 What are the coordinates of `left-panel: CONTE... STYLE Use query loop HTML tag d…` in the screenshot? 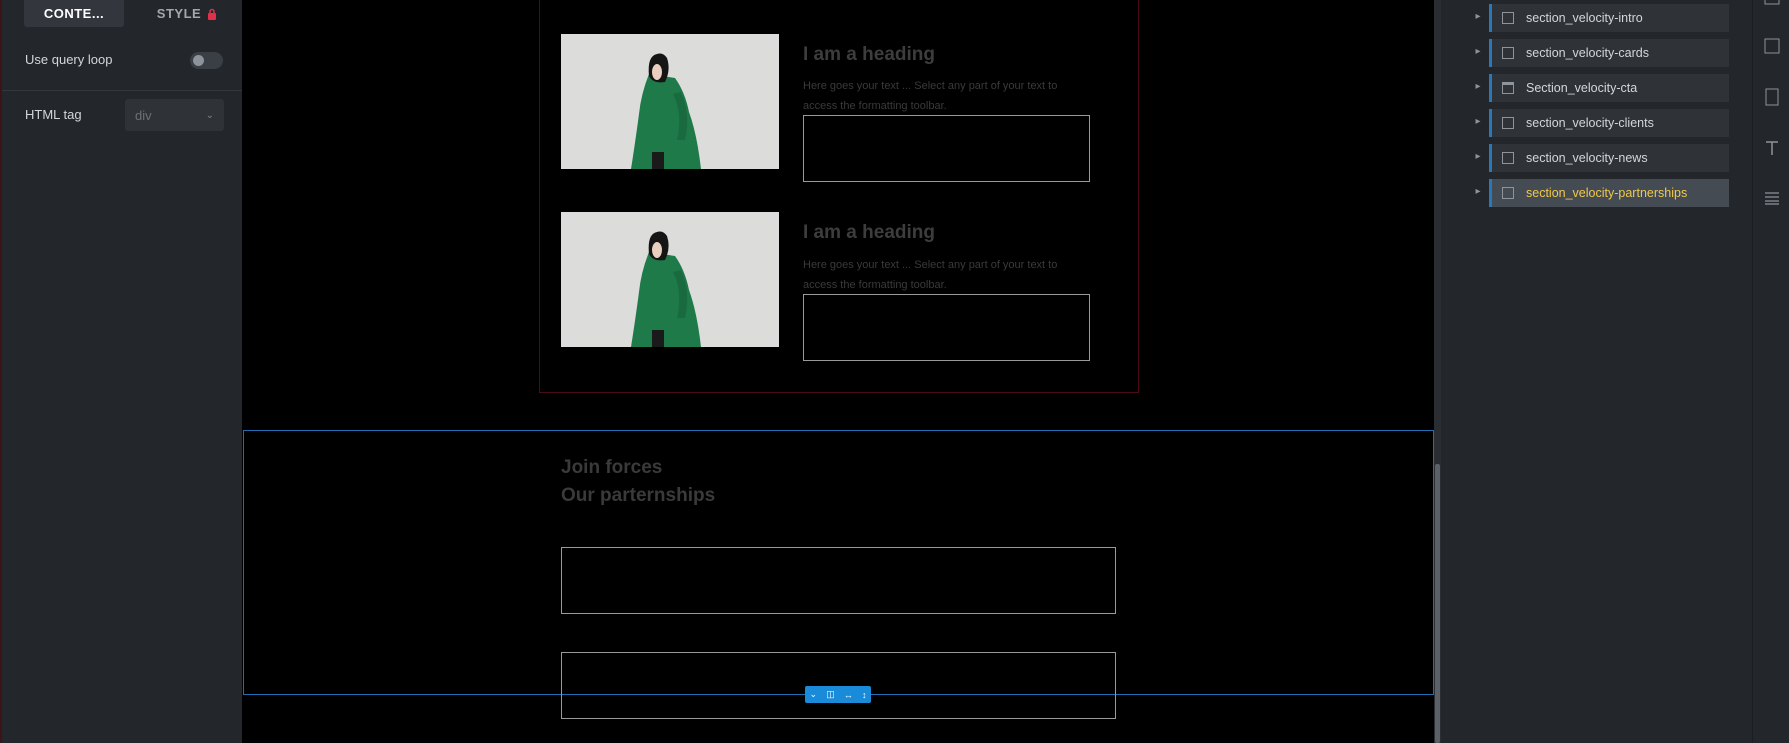 It's located at (121, 371).